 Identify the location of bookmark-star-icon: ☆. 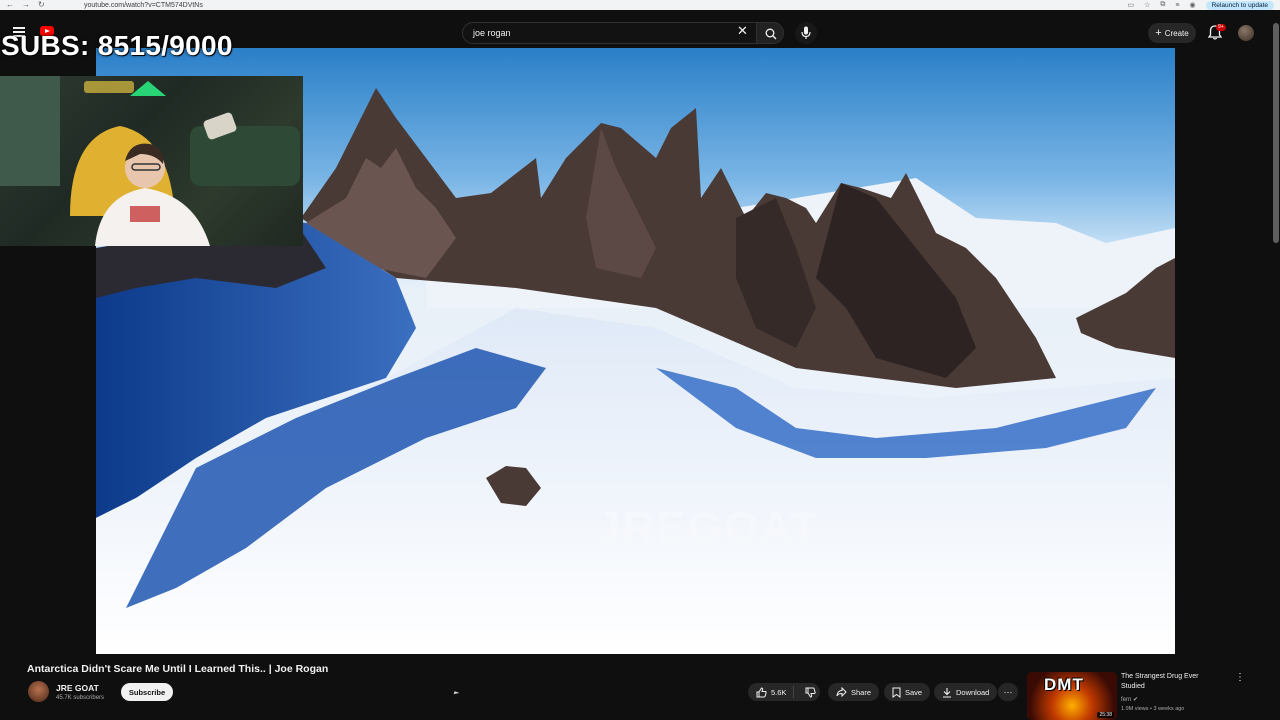
(1147, 5).